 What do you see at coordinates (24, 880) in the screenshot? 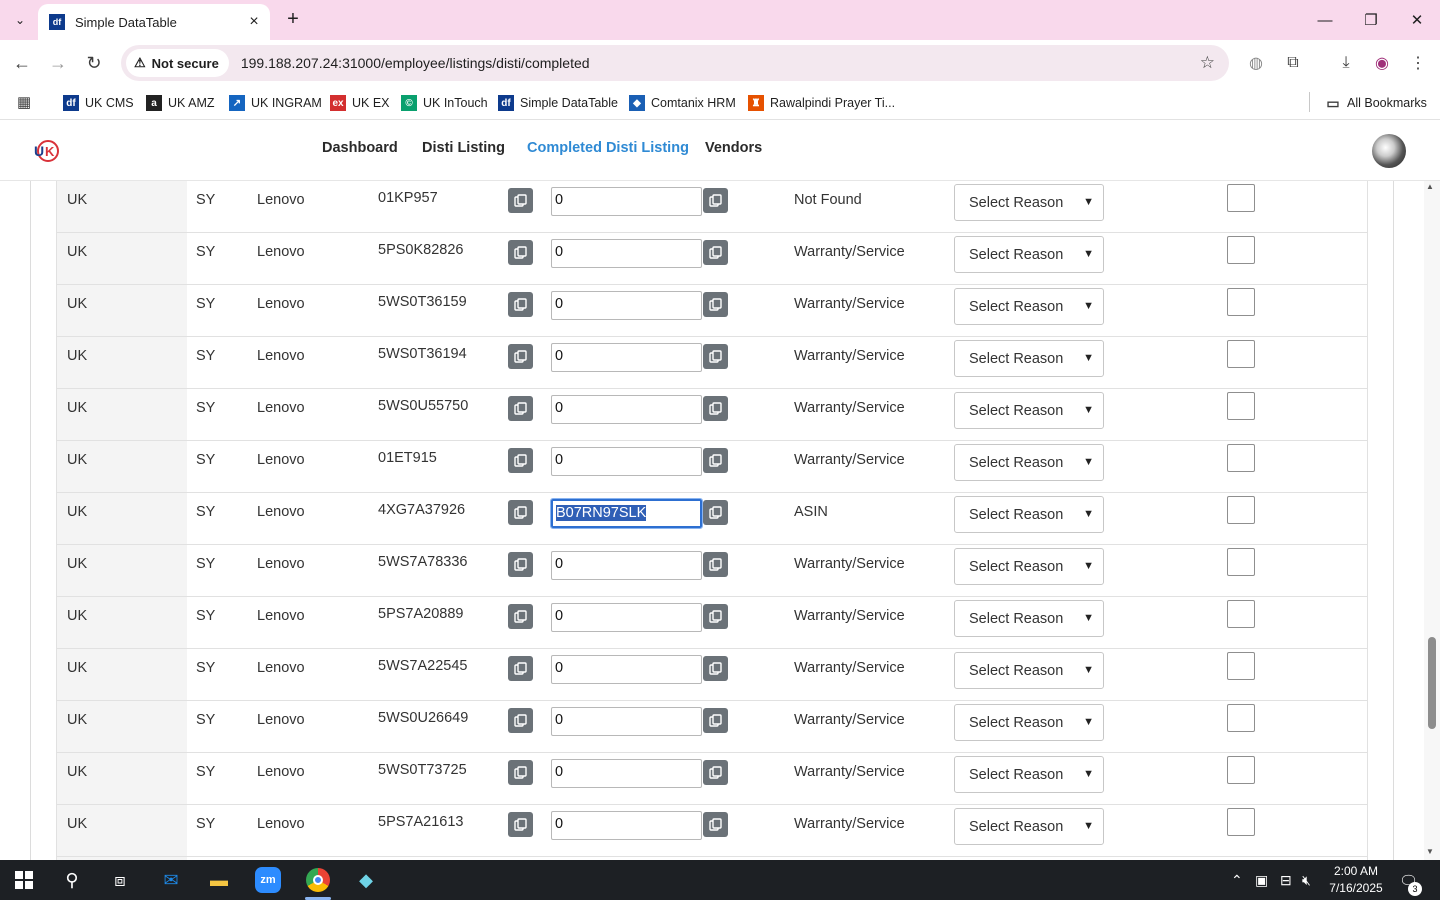
I see `windows-start-icon` at bounding box center [24, 880].